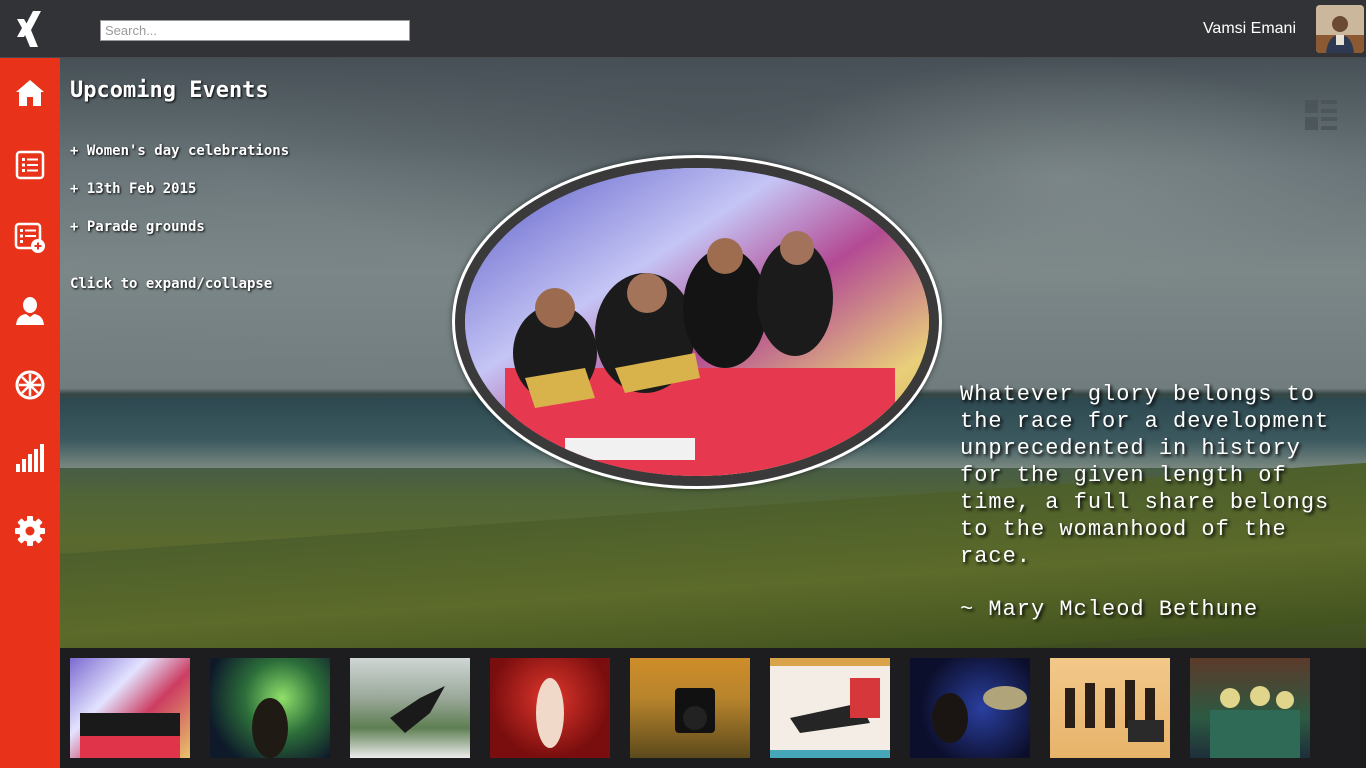 This screenshot has height=768, width=1366. I want to click on featured-dance-photo, so click(697, 322).